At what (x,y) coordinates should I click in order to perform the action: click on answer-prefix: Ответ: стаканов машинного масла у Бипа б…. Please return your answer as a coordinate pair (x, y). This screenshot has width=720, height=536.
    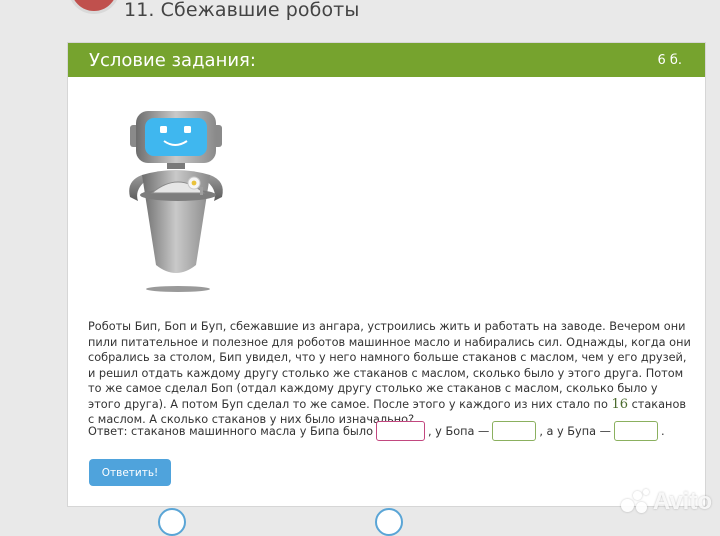
    Looking at the image, I should click on (230, 431).